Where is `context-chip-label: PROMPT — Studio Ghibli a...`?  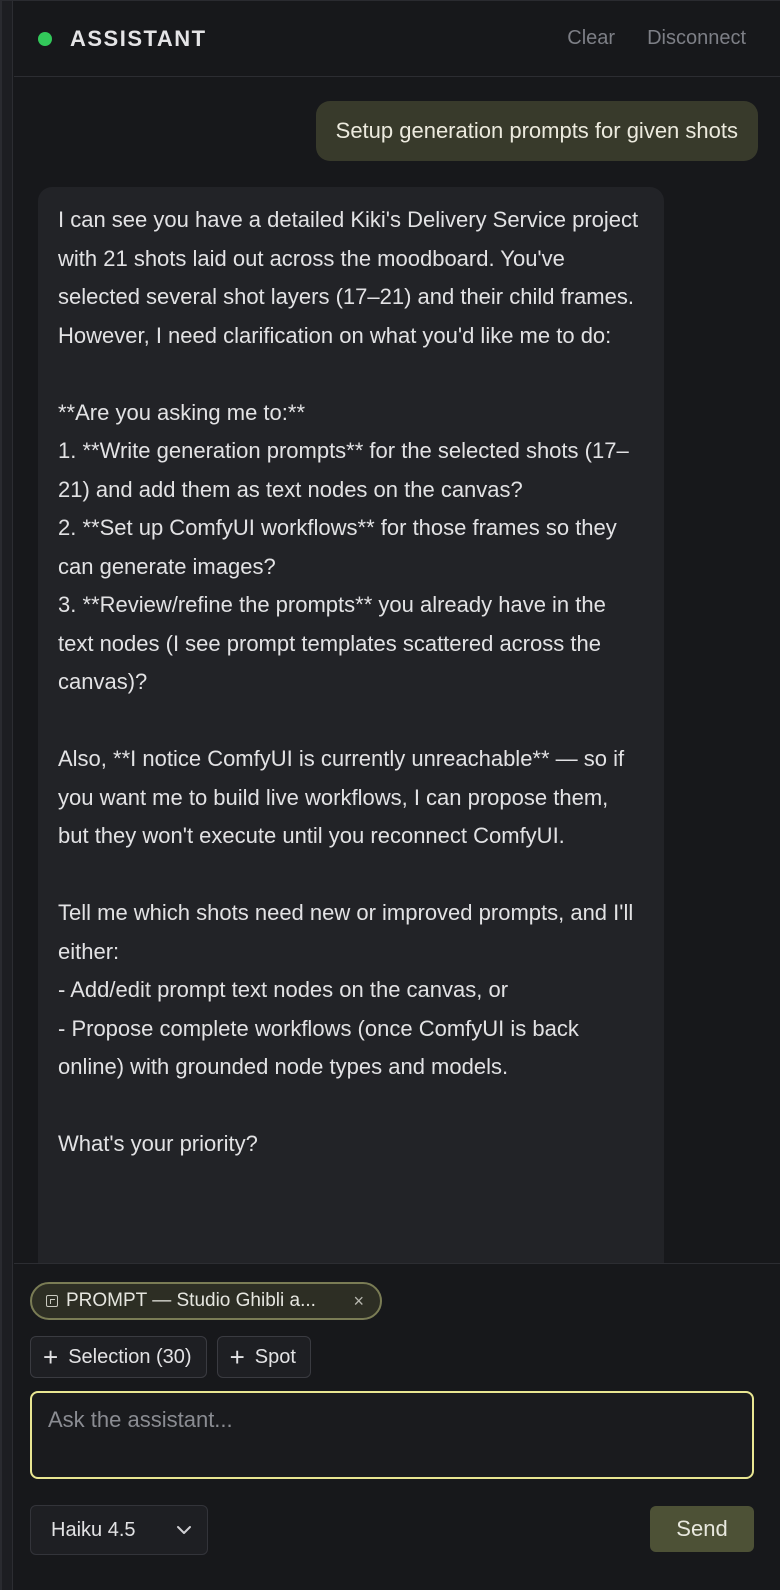
context-chip-label: PROMPT — Studio Ghibli a... is located at coordinates (191, 1300).